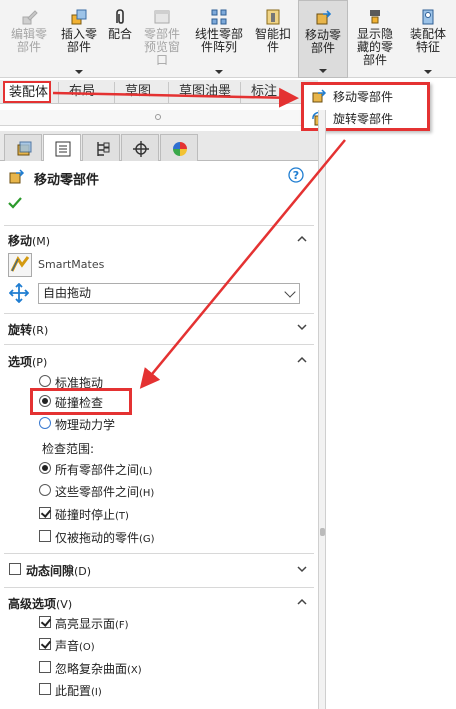 The width and height of the screenshot is (456, 709). Describe the element at coordinates (375, 17) in the screenshot. I see `show-hidden-icon` at that location.